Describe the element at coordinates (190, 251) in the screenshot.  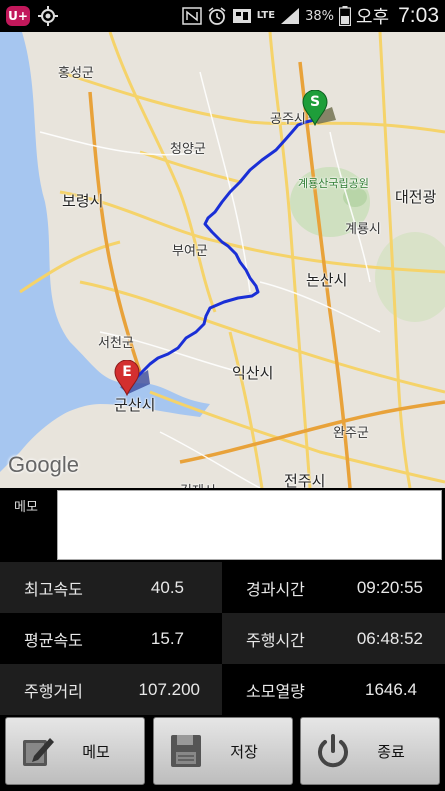
I see `map-label-buyeo: 부여군` at that location.